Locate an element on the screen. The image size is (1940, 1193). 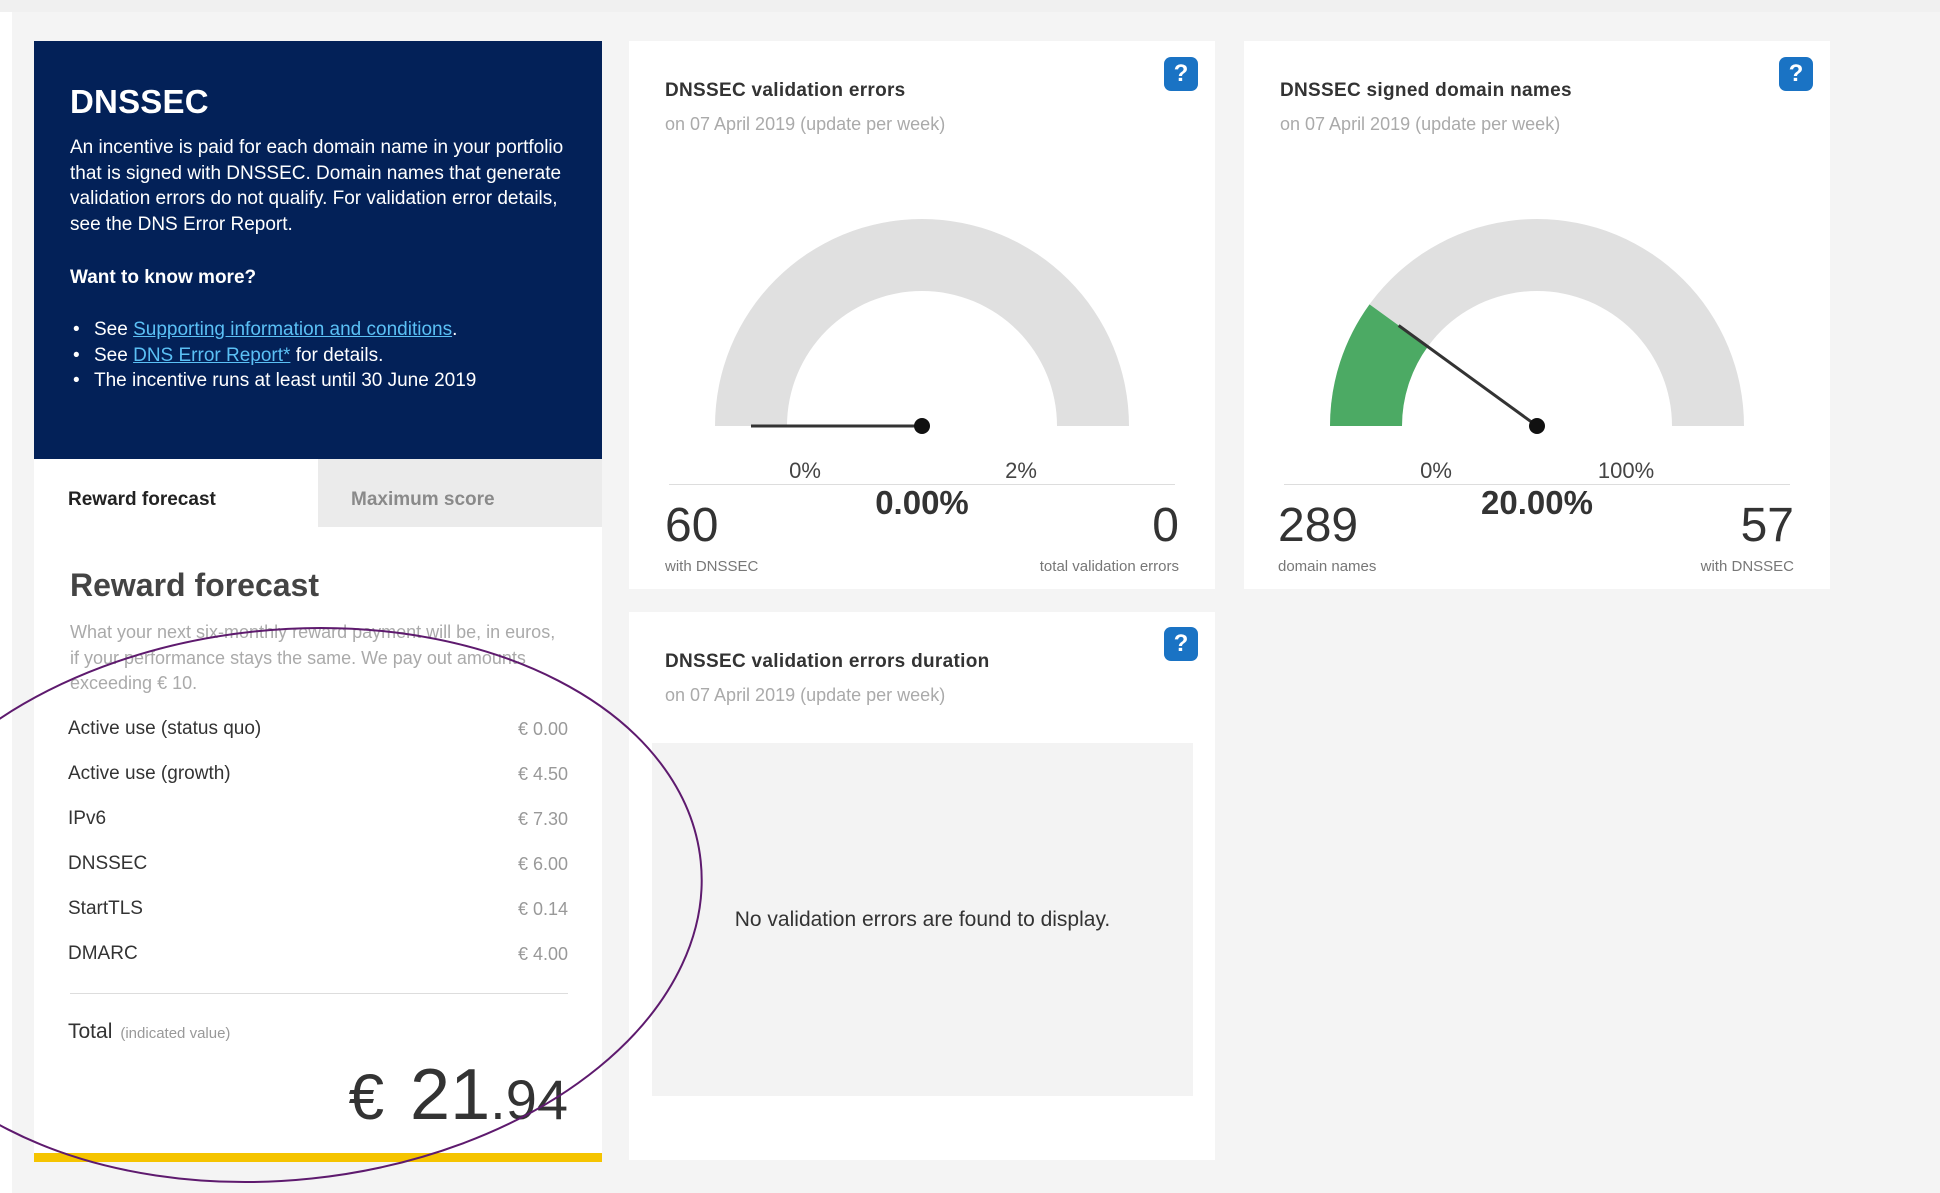
reward-row-label: StartTLS is located at coordinates (105, 908).